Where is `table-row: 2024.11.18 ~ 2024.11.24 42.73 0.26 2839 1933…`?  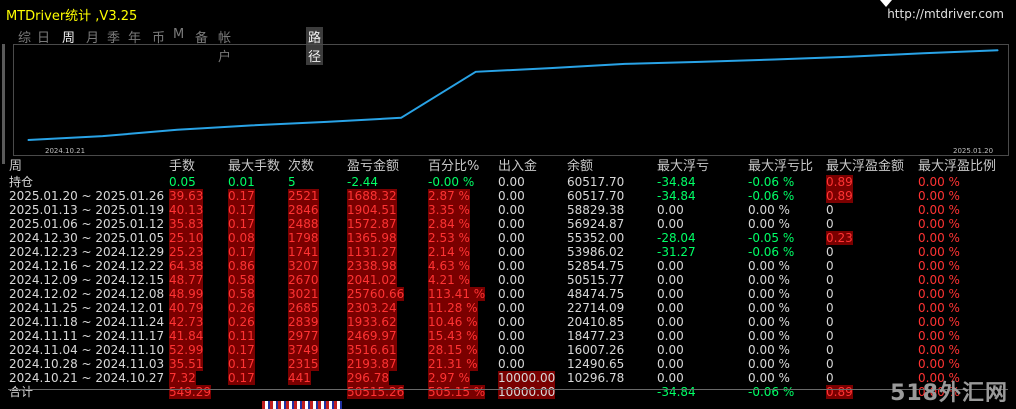 table-row: 2024.11.18 ~ 2024.11.24 42.73 0.26 2839 1933… is located at coordinates (509, 322).